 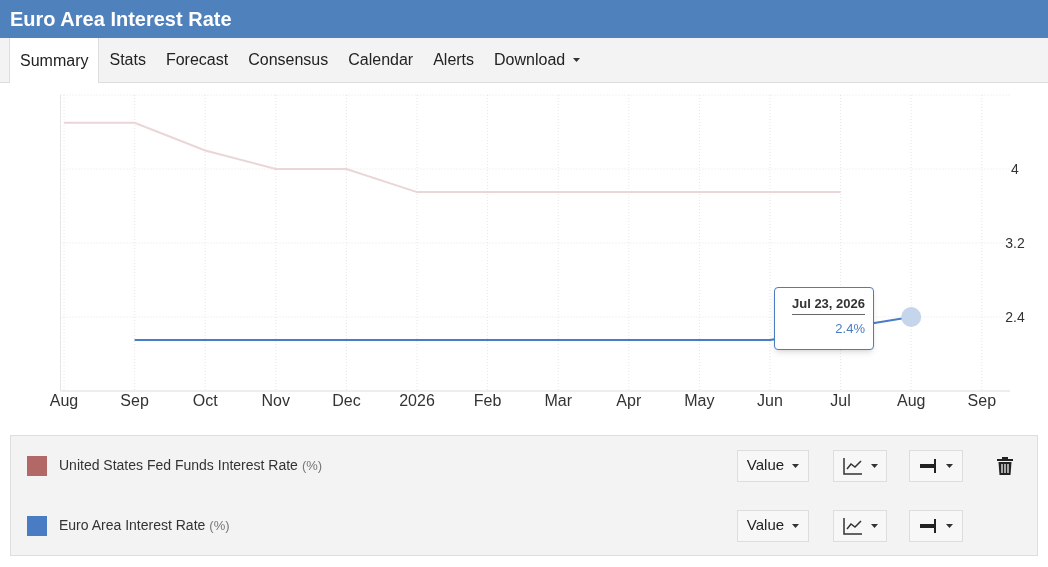 I want to click on tab: Consensus, so click(x=288, y=60).